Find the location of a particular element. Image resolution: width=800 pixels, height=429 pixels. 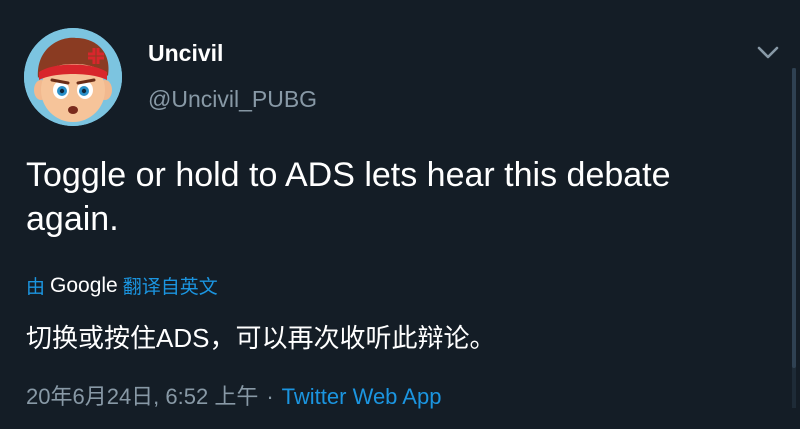

avatar is located at coordinates (73, 77).